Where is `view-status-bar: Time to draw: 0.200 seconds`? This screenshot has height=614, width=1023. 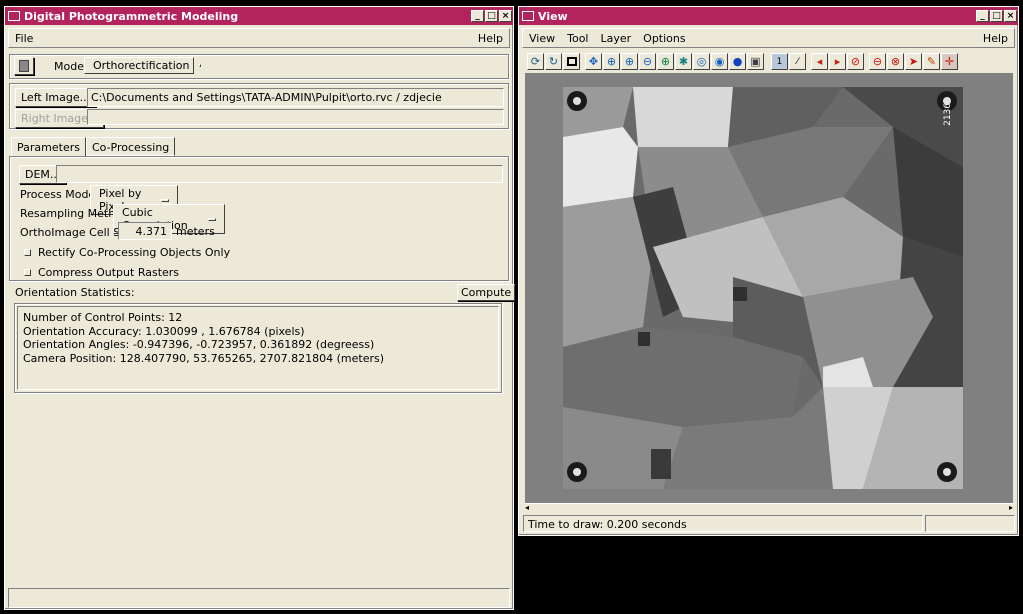
view-status-bar: Time to draw: 0.200 seconds is located at coordinates (769, 523).